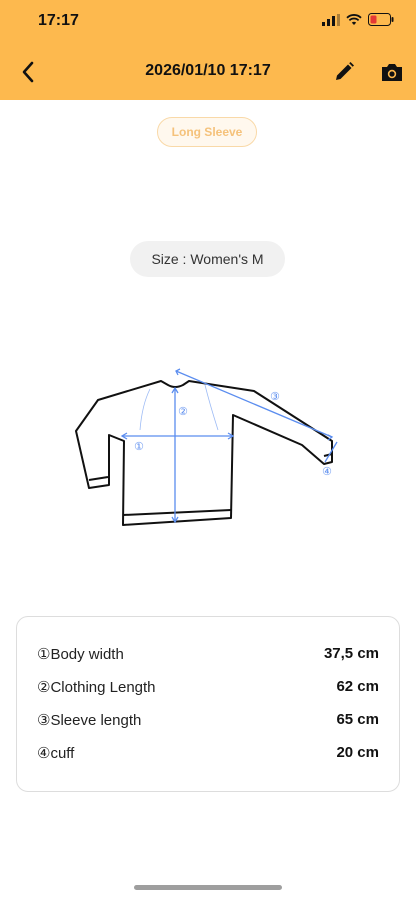 The image size is (416, 900). I want to click on measurement-label: ③Sleeve length, so click(89, 720).